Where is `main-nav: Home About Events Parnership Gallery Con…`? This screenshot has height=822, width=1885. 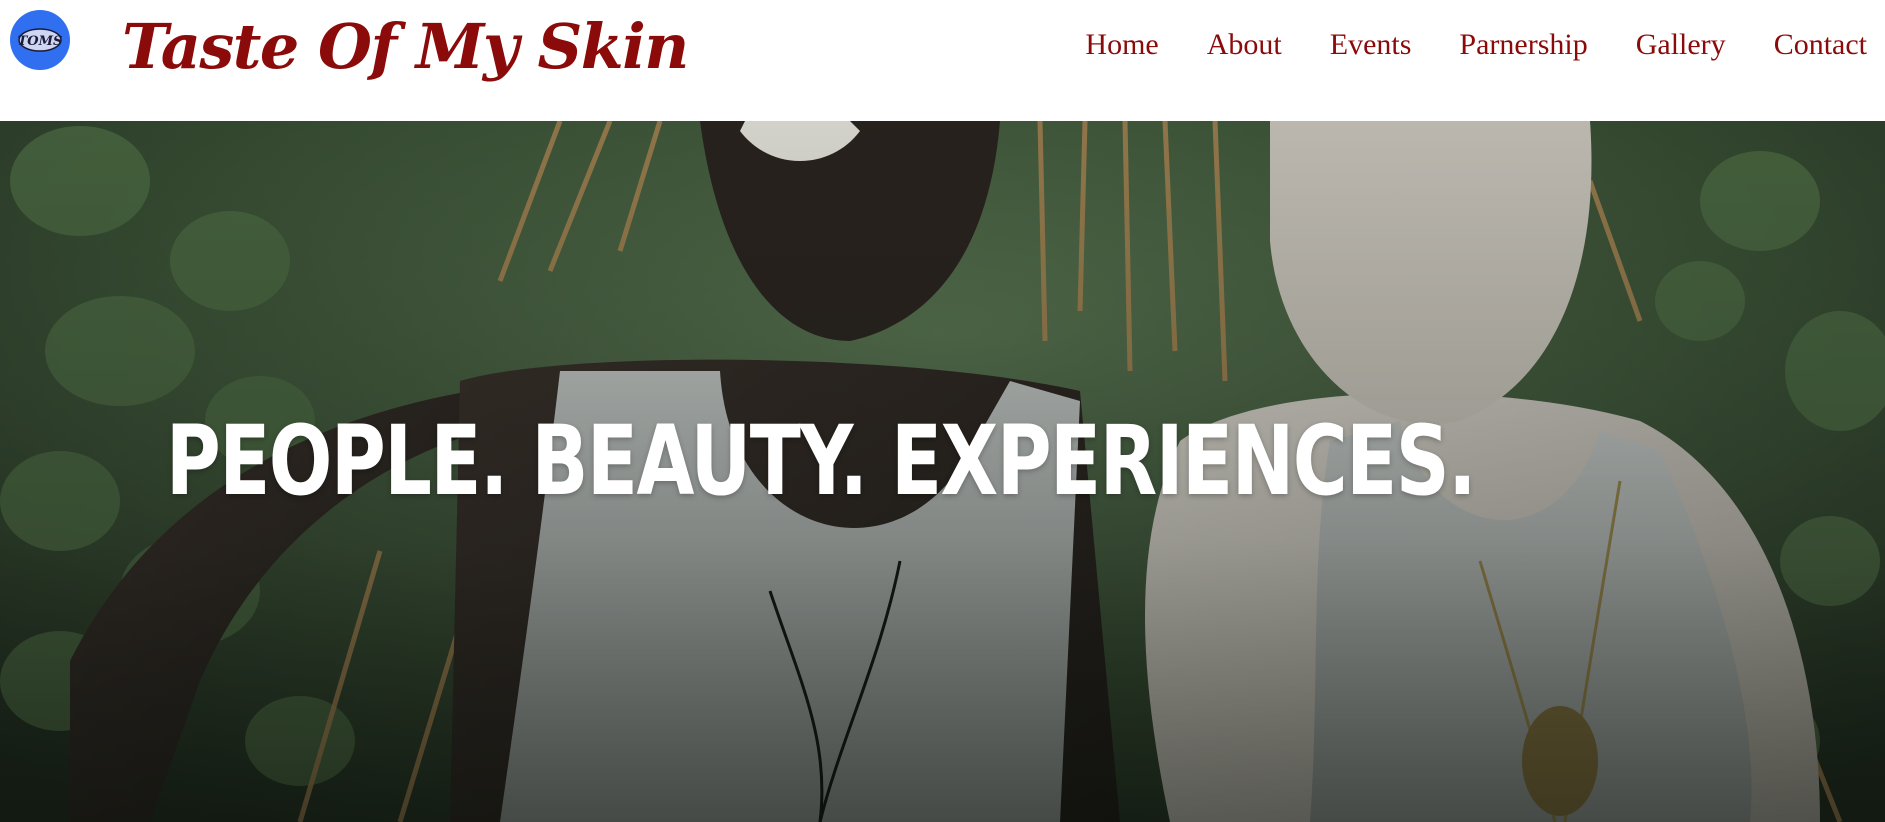 main-nav: Home About Events Parnership Gallery Con… is located at coordinates (1464, 45).